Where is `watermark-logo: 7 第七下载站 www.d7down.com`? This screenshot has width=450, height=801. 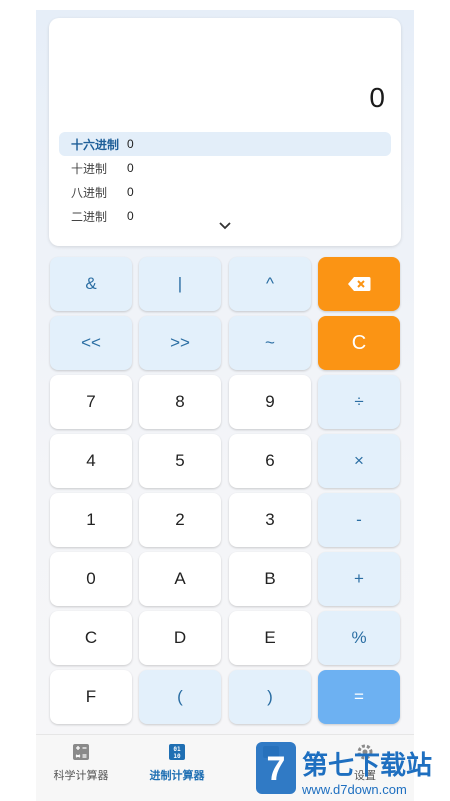
watermark-logo: 7 第七下载站 www.d7down.com is located at coordinates (344, 769).